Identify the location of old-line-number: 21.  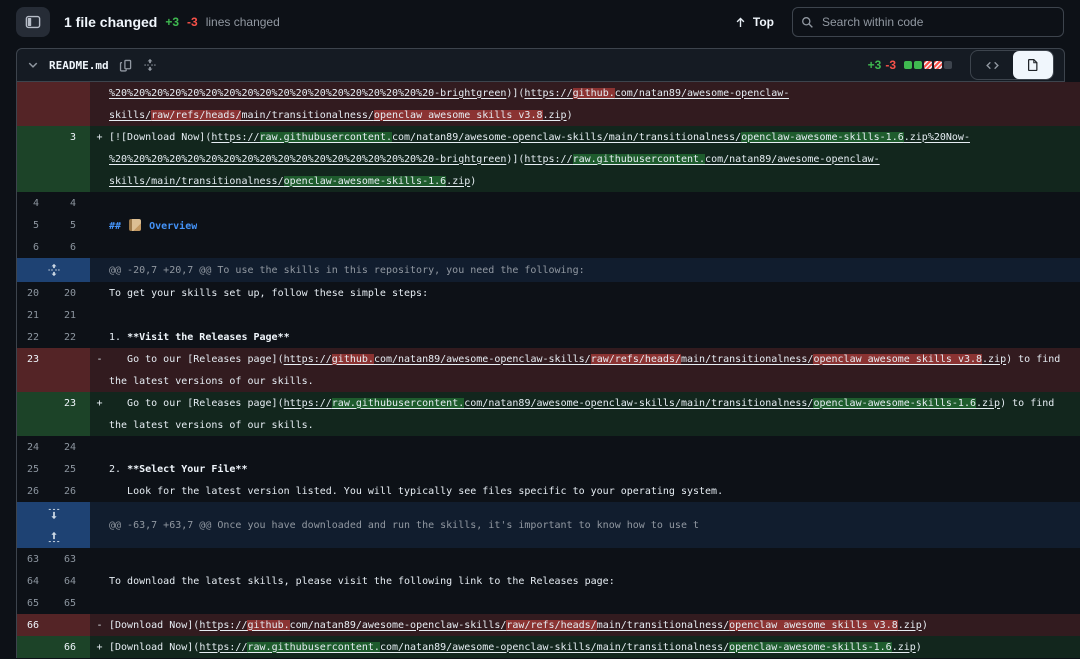
(35, 315).